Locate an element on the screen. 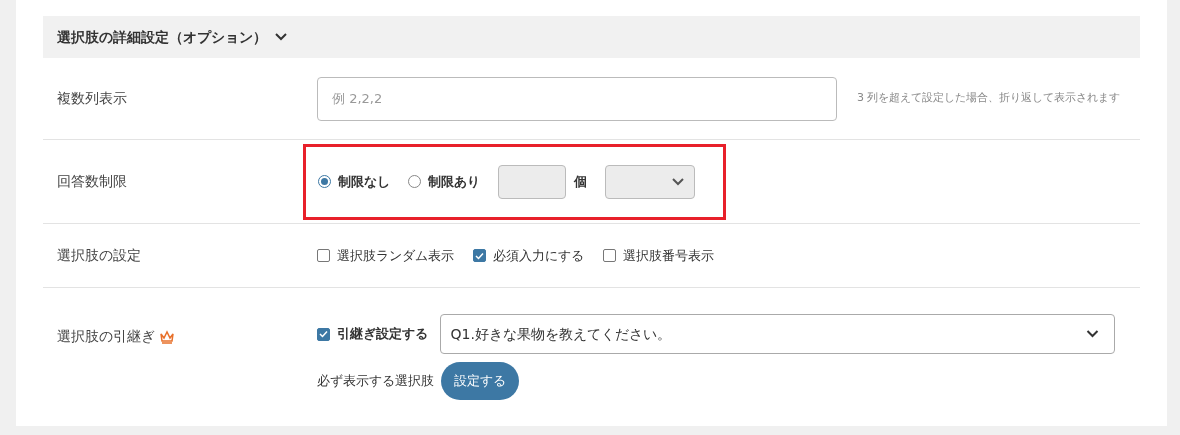 Image resolution: width=1180 pixels, height=435 pixels. field-label: 複数列表示 is located at coordinates (92, 98).